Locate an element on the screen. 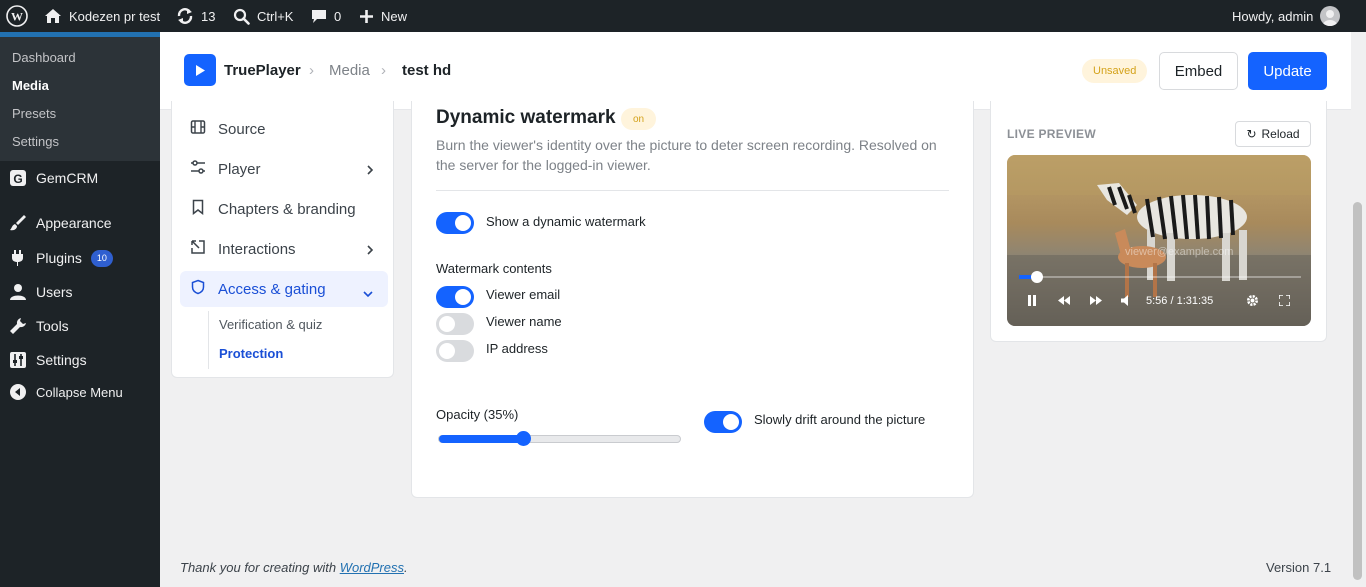  nav-protection: Protection is located at coordinates (251, 353).